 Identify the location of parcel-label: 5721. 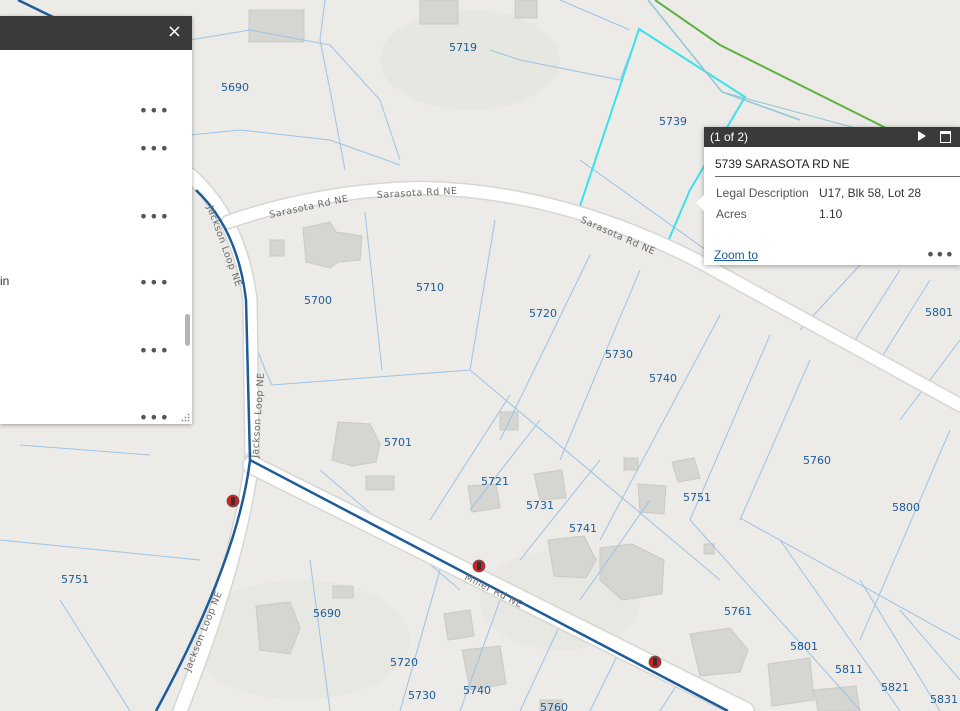
(495, 481).